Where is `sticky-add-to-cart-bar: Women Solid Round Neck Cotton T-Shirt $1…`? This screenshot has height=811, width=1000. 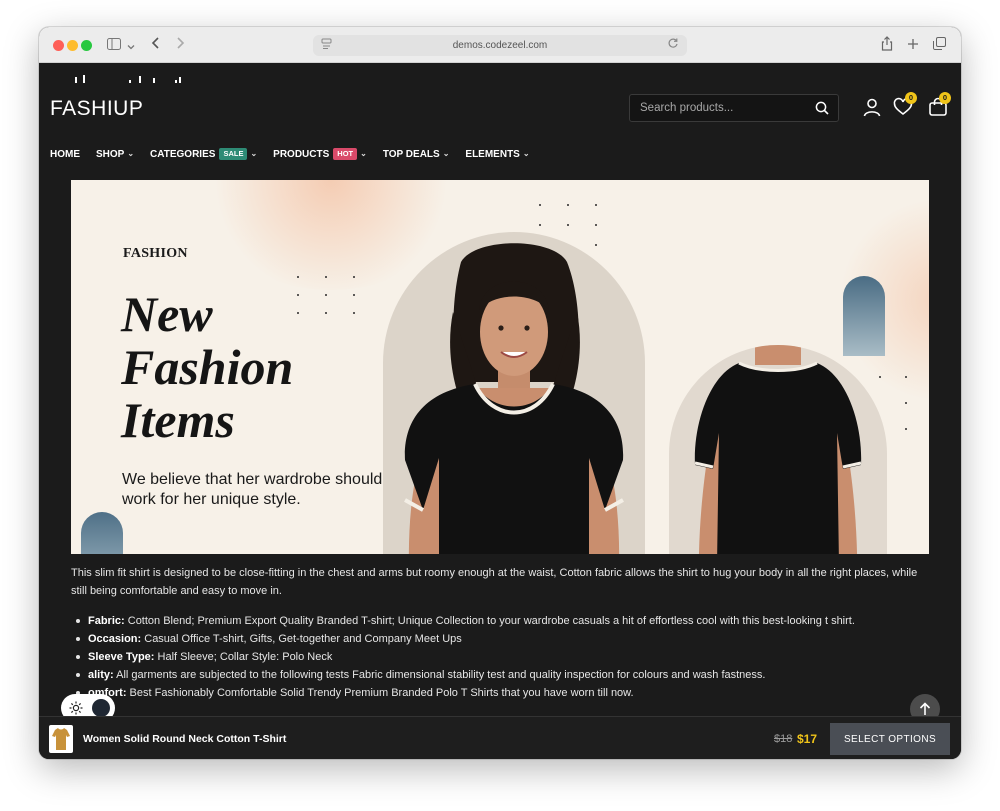 sticky-add-to-cart-bar: Women Solid Round Neck Cotton T-Shirt $1… is located at coordinates (500, 737).